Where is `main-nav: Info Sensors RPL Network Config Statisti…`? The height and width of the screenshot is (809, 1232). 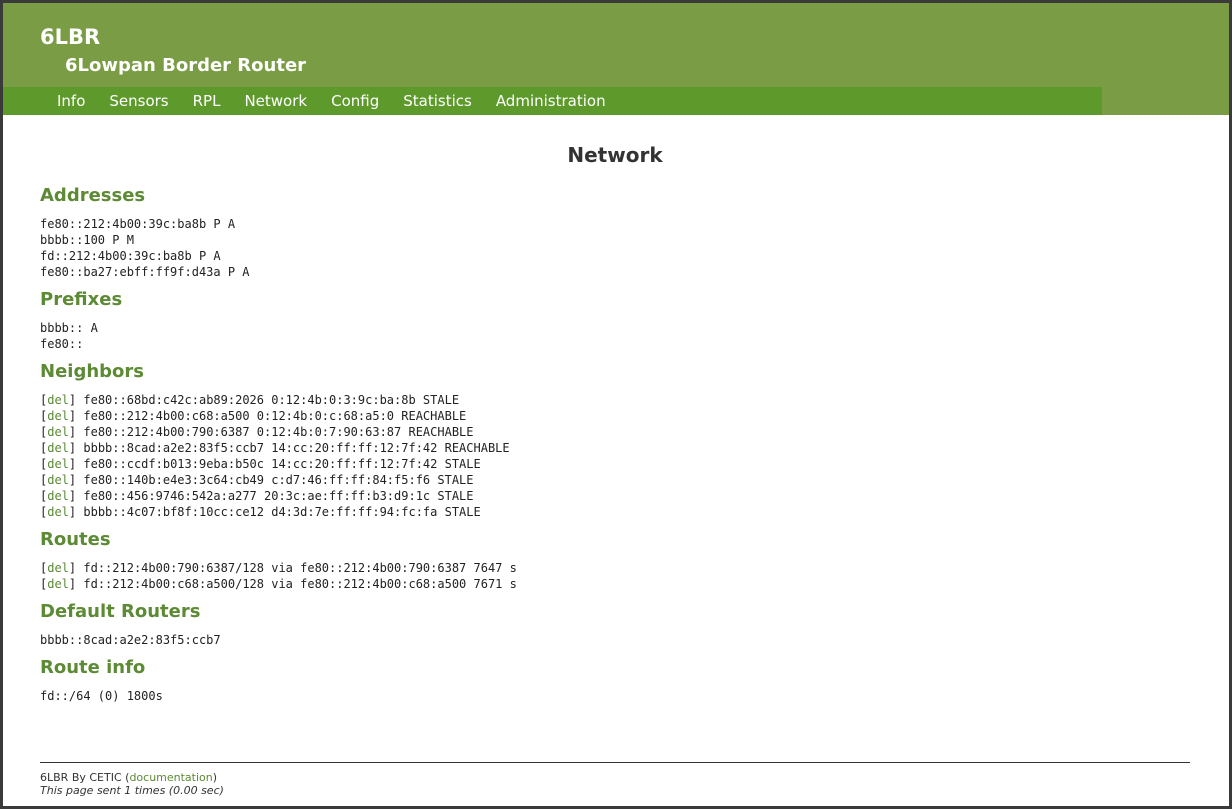 main-nav: Info Sensors RPL Network Config Statisti… is located at coordinates (552, 101).